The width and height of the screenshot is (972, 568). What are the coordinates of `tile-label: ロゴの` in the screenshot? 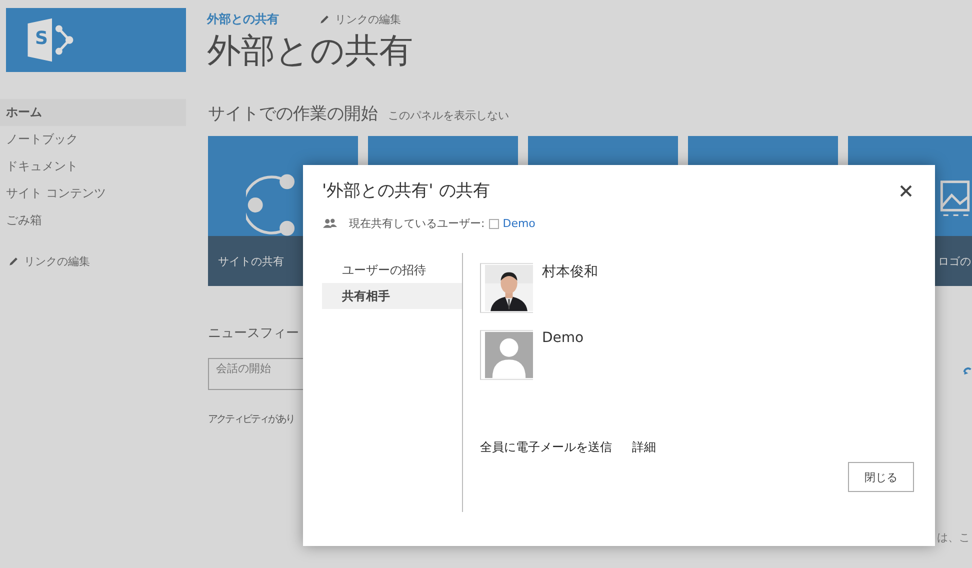 It's located at (954, 261).